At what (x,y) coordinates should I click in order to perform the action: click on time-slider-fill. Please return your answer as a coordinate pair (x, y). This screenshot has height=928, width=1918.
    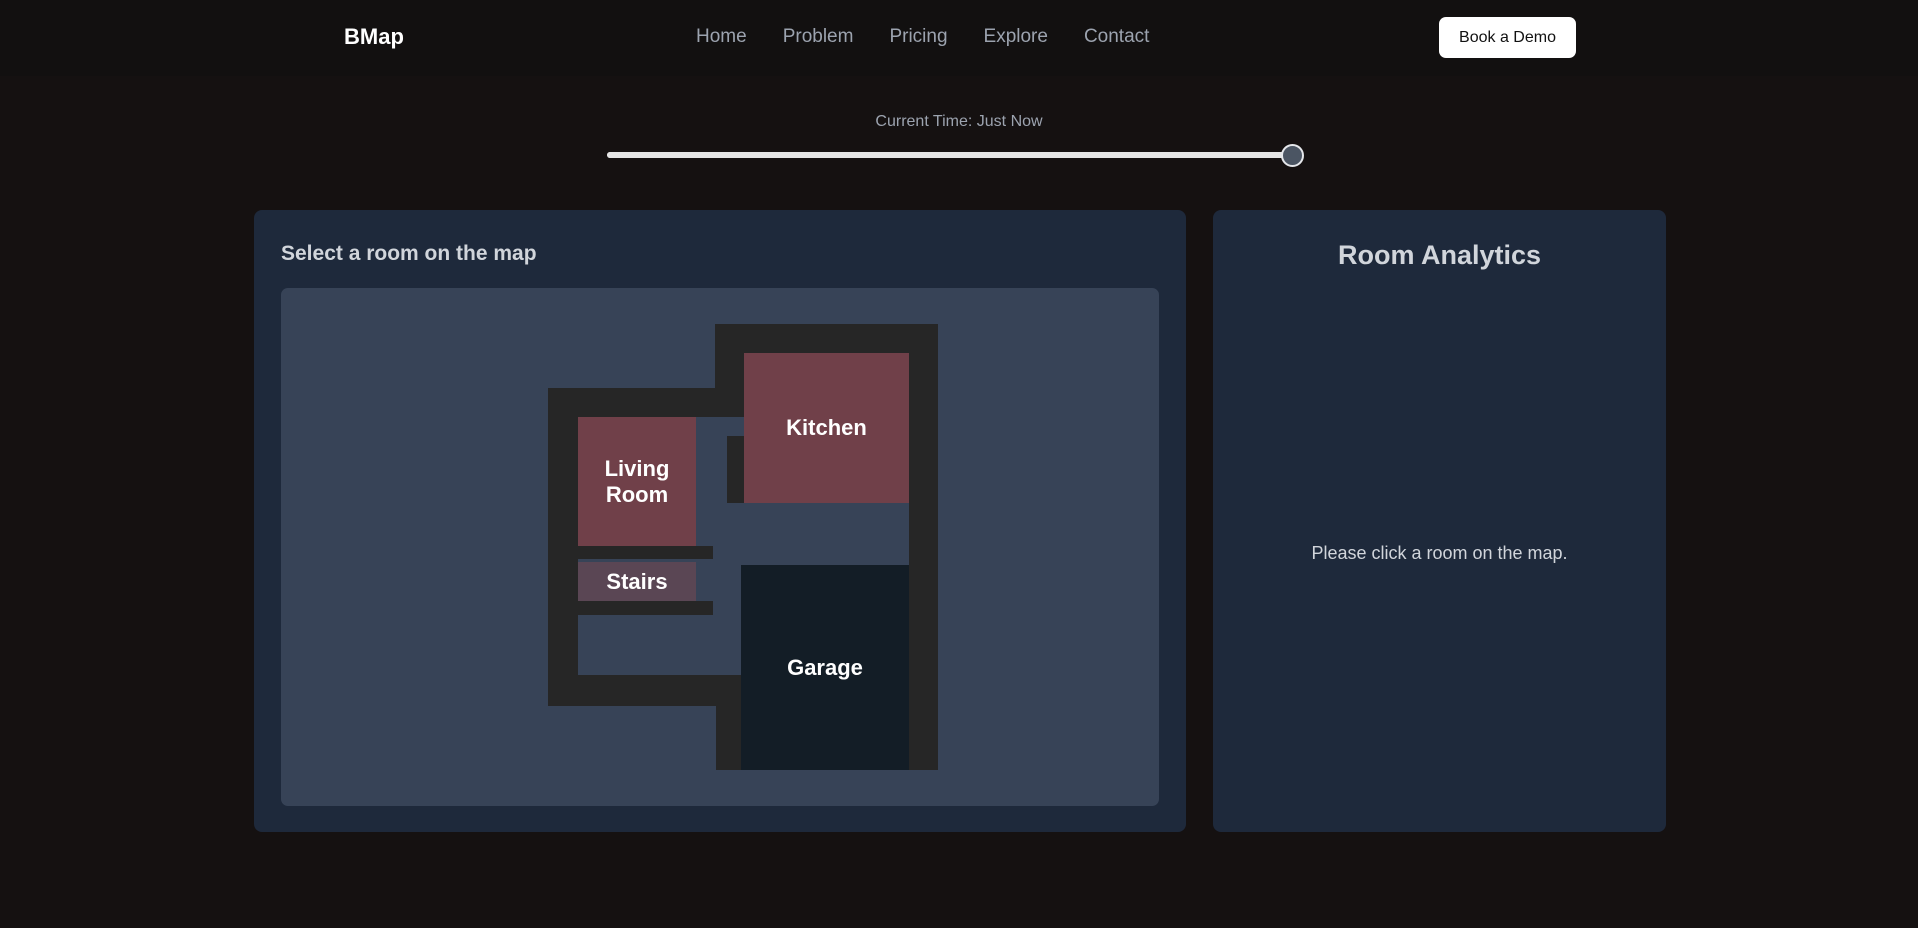
    Looking at the image, I should click on (954, 155).